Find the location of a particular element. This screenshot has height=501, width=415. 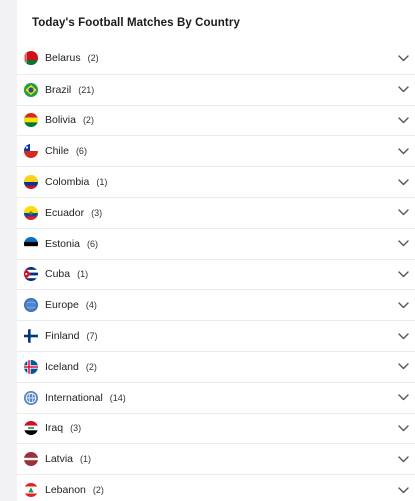

country-name: Latvia is located at coordinates (59, 459).